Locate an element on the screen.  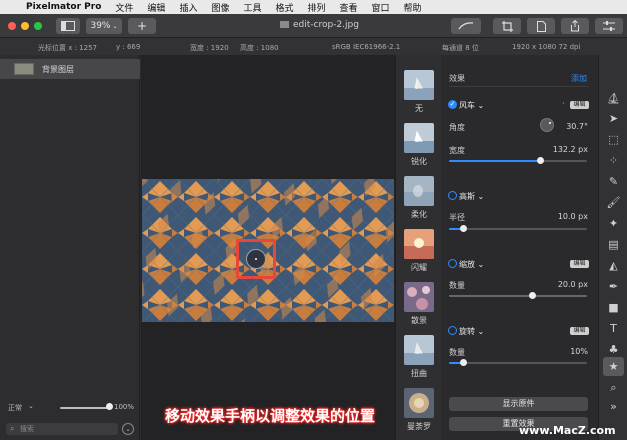
width-slider is located at coordinates (518, 160).